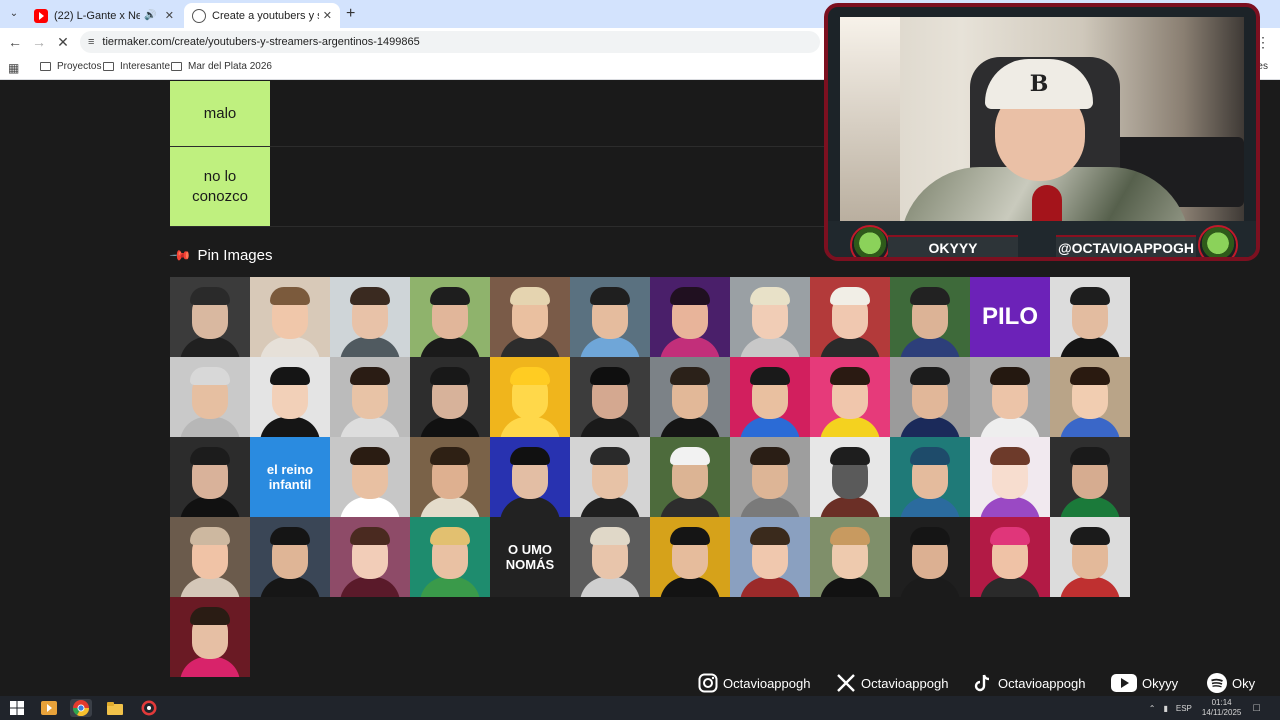  I want to click on apps-grid-icon: ▦, so click(13, 68).